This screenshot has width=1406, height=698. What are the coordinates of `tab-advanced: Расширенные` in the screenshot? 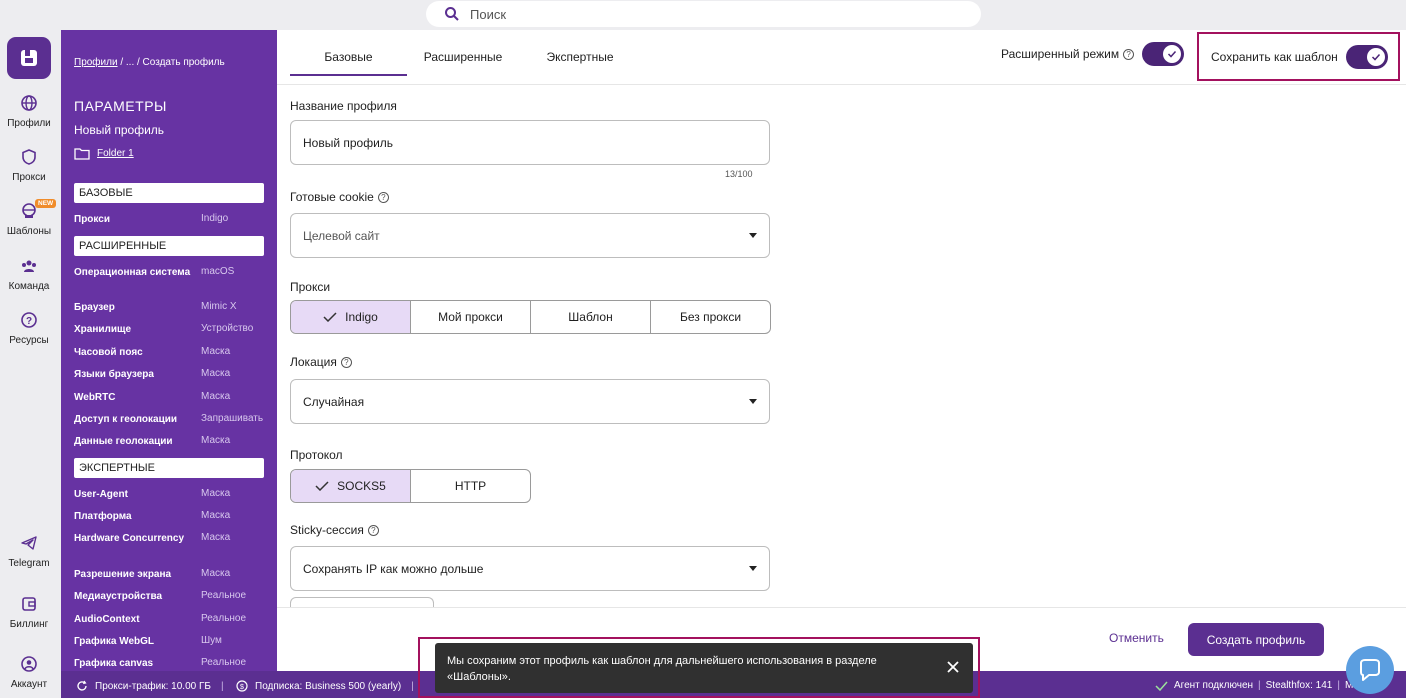 It's located at (463, 53).